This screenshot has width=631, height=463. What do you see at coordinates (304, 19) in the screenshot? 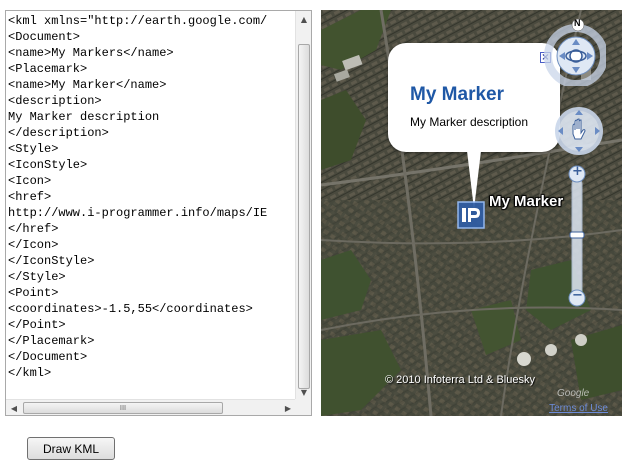
I see `scroll-up-arrow-icon: ▲` at bounding box center [304, 19].